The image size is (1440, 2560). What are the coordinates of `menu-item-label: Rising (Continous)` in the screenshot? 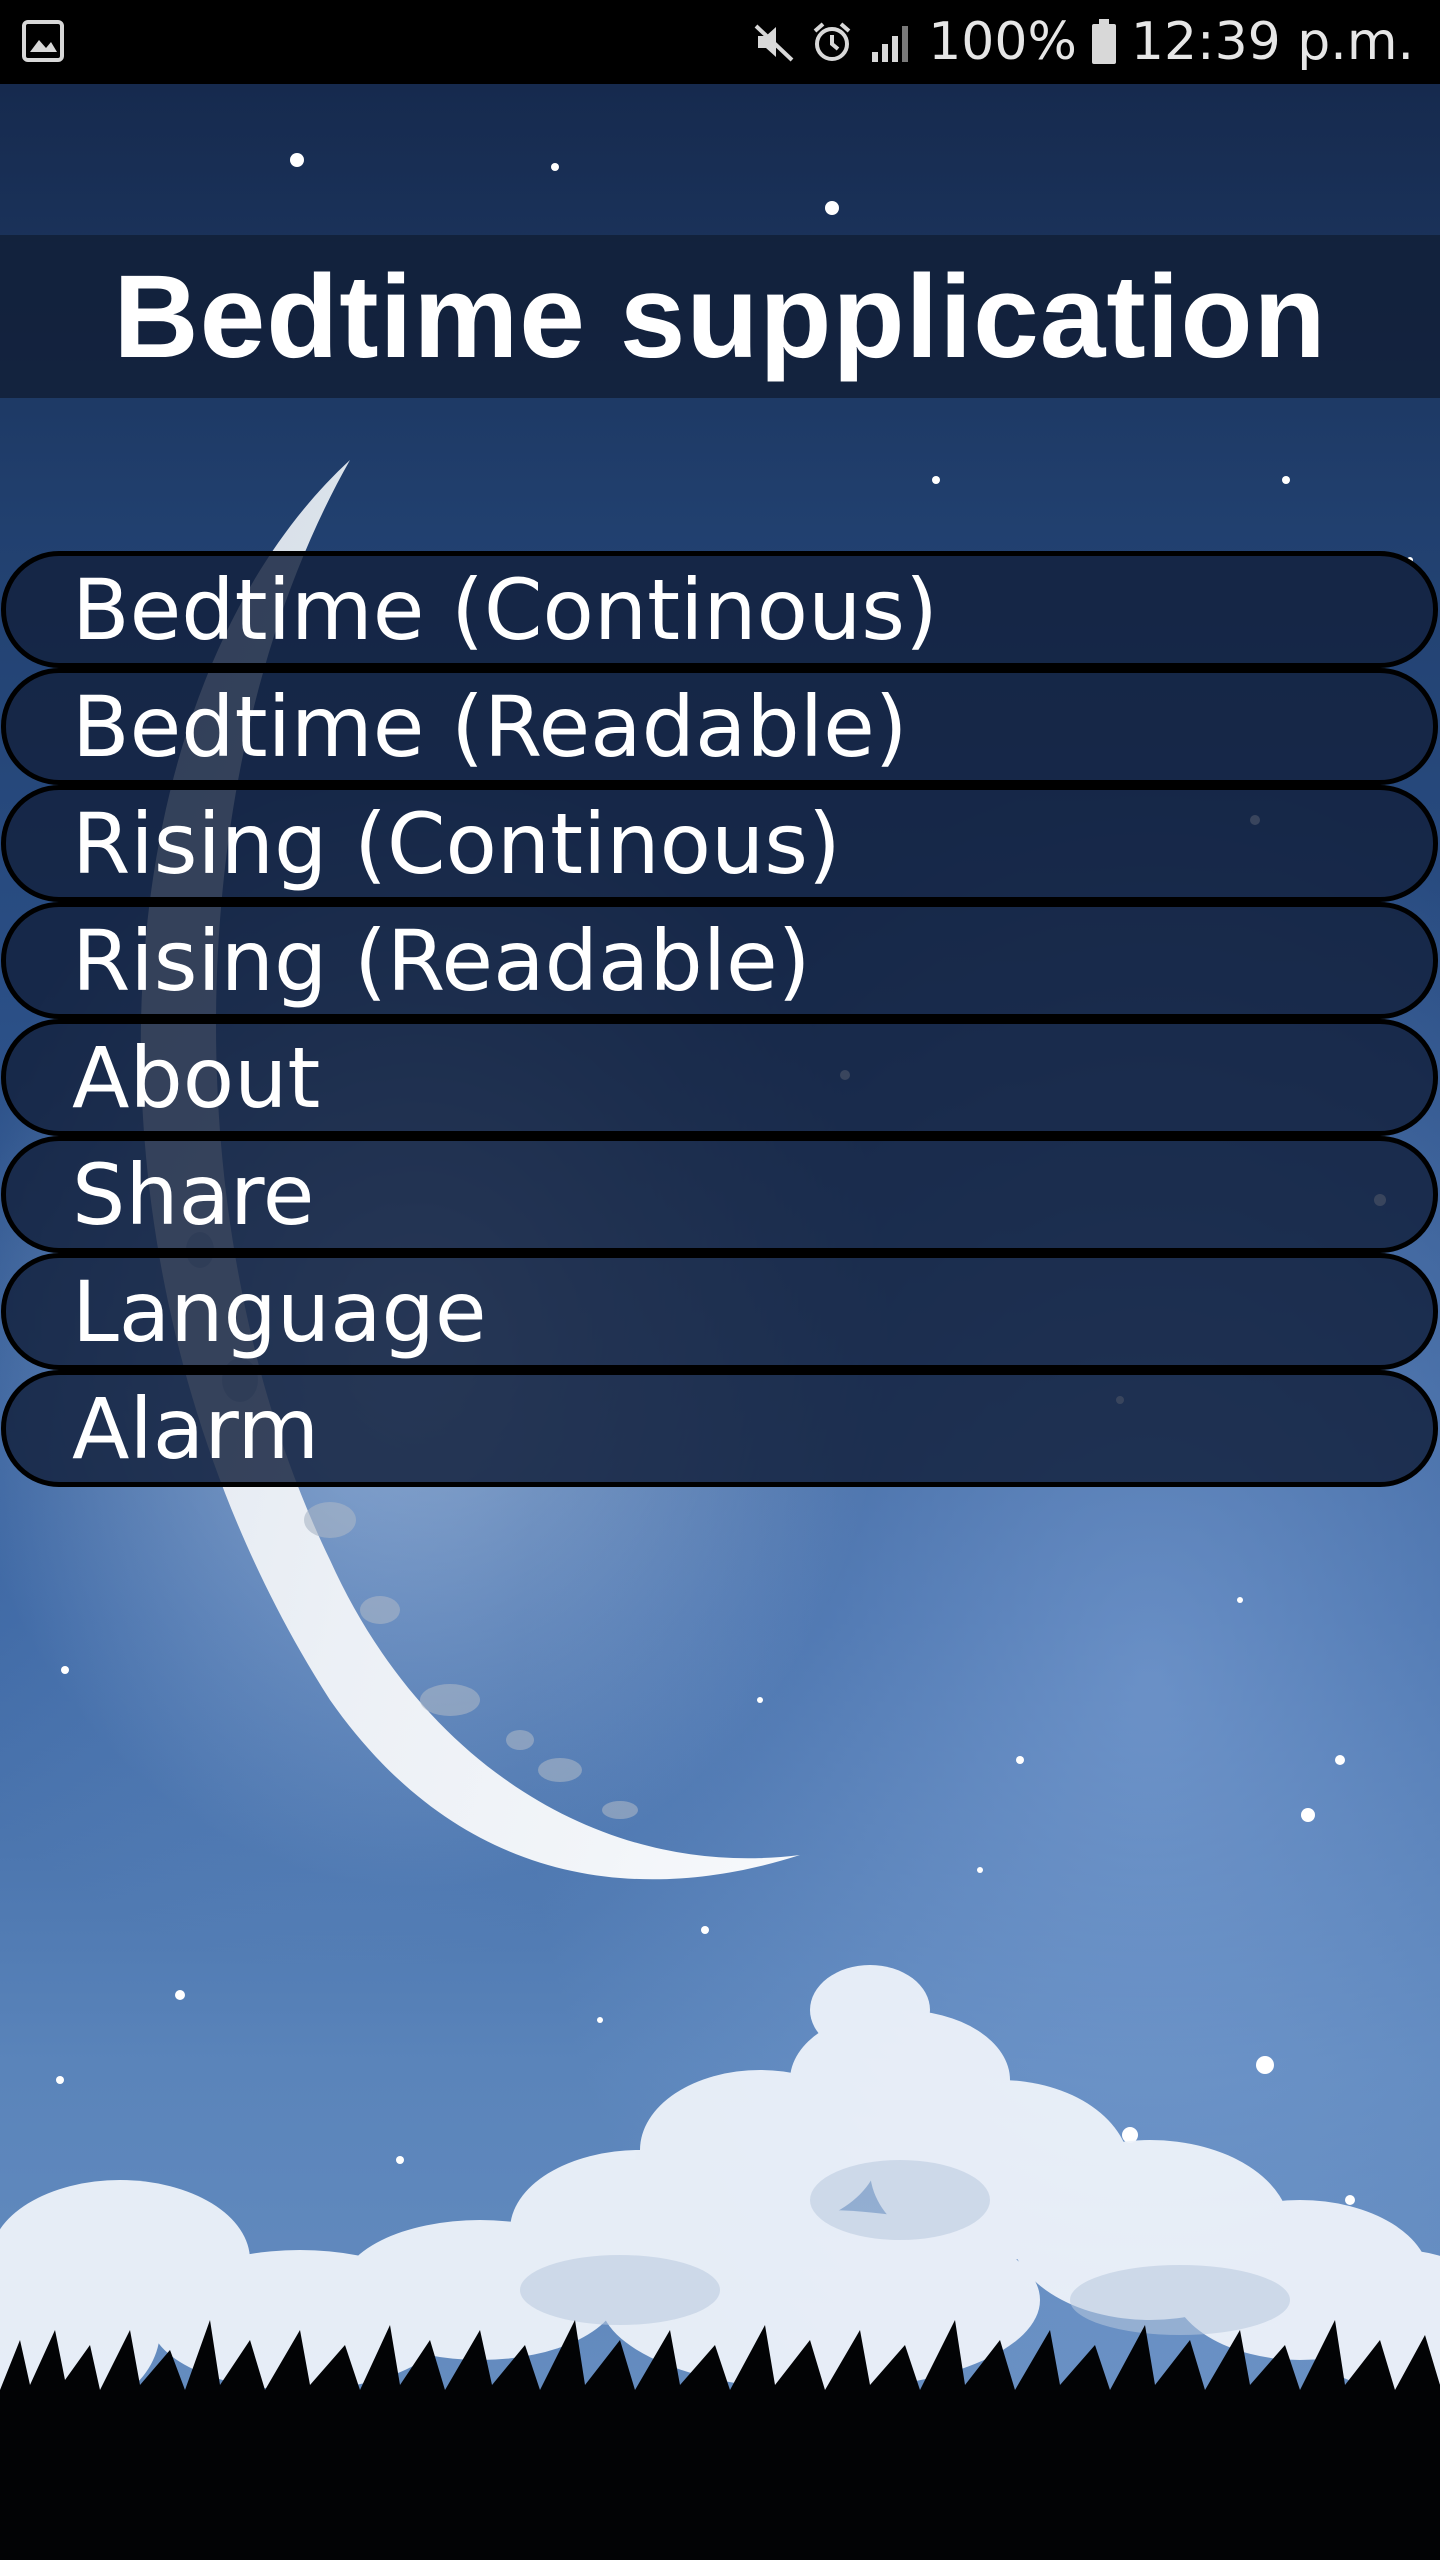 It's located at (456, 843).